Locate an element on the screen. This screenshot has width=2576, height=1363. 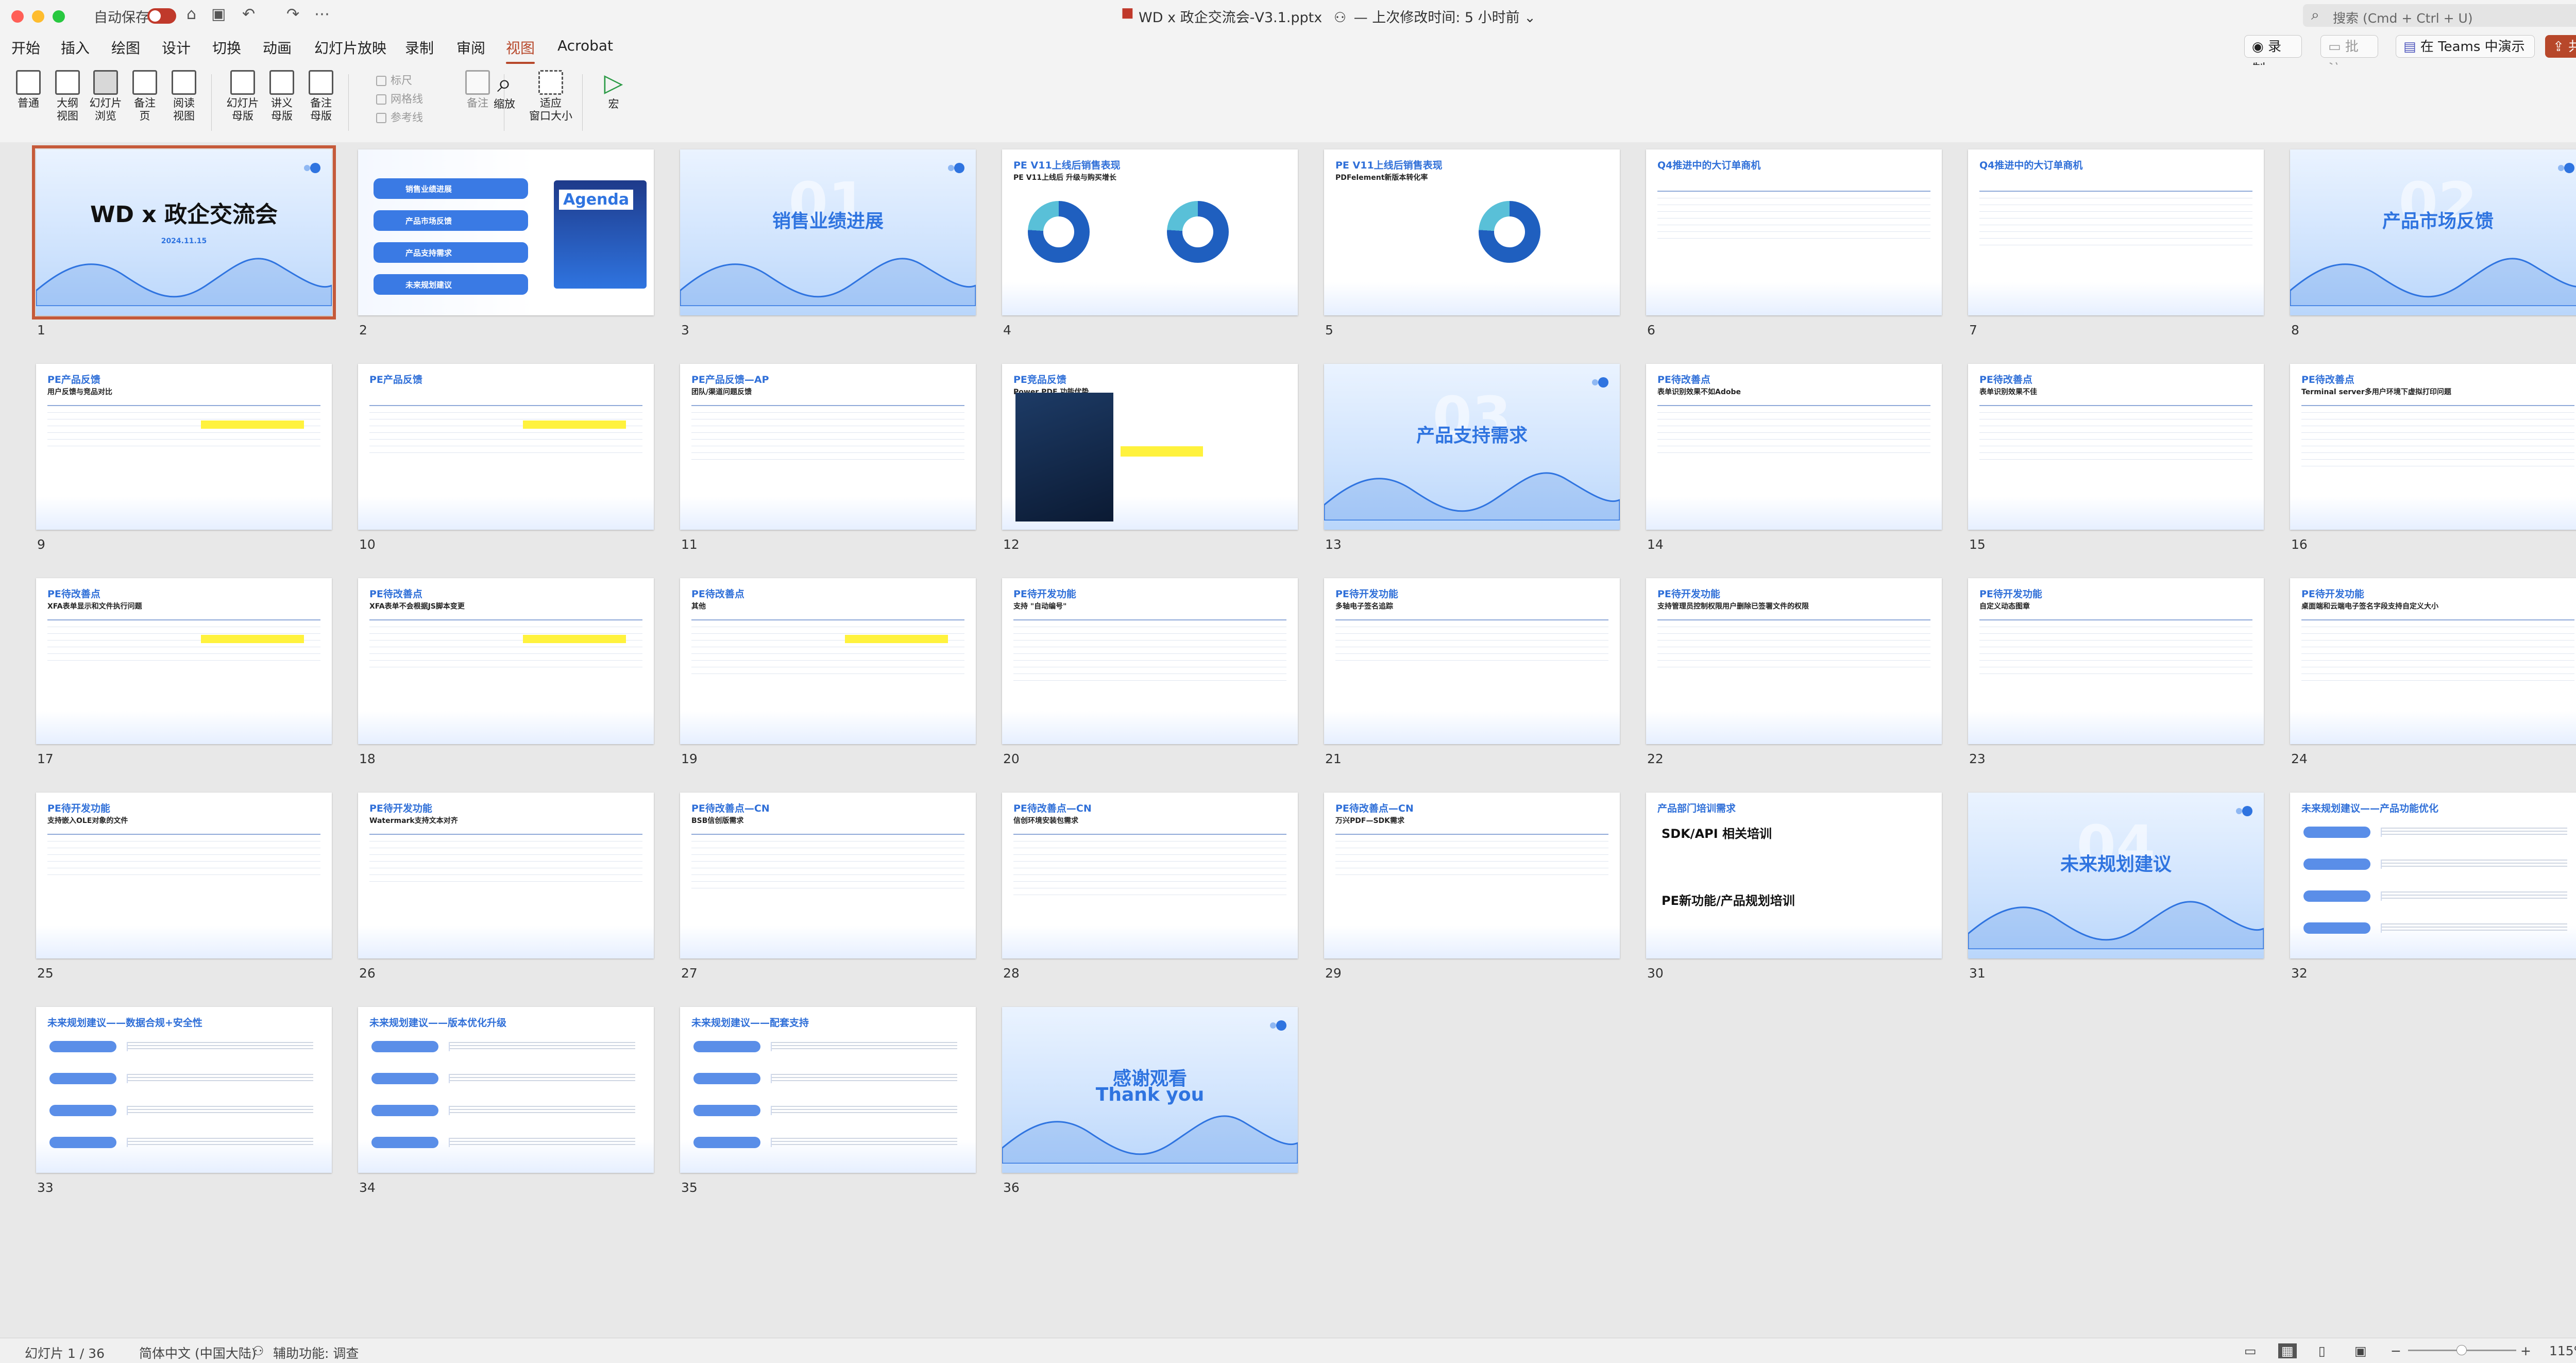
tab-slideshow: 幻灯片放映 is located at coordinates (350, 47).